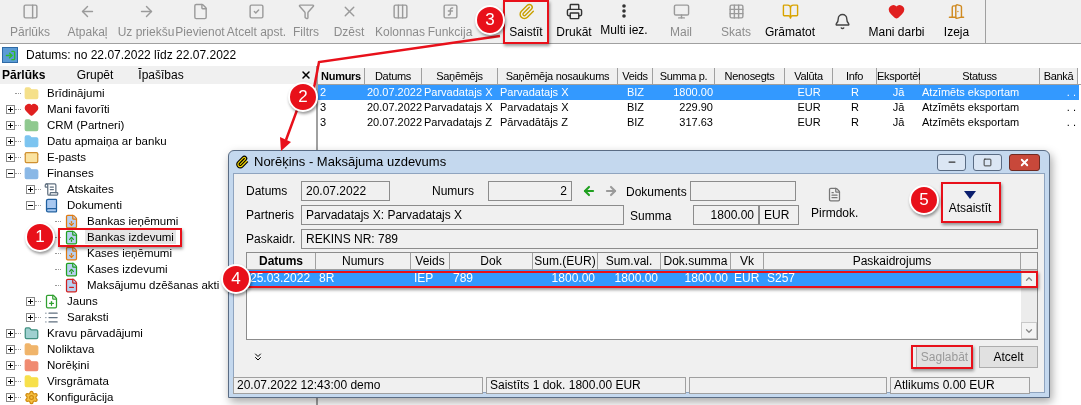 The image size is (1081, 405). What do you see at coordinates (684, 76) in the screenshot?
I see `column-header: Summa p.` at bounding box center [684, 76].